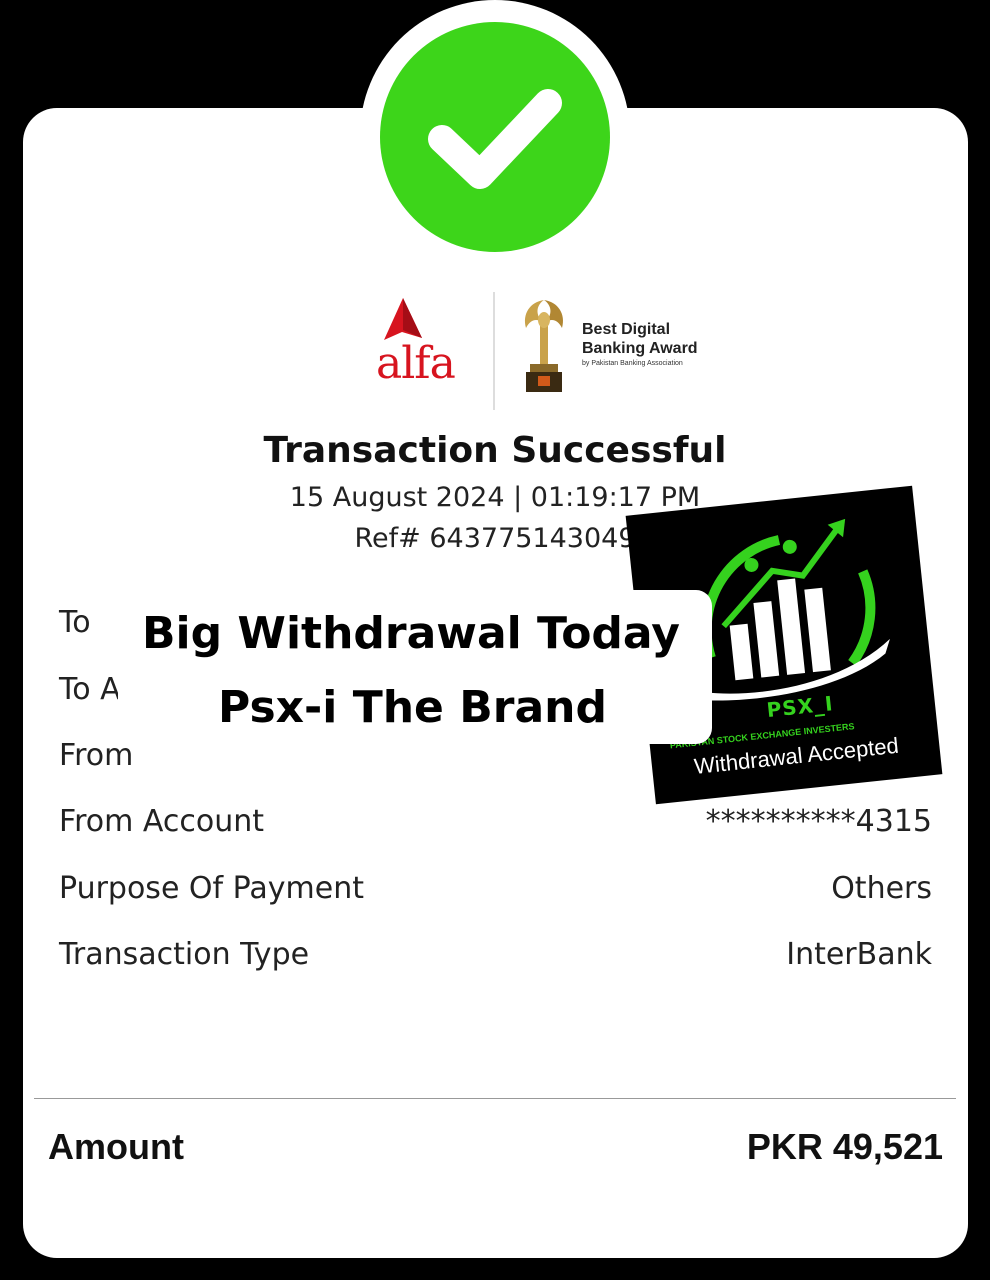 The width and height of the screenshot is (990, 1280). Describe the element at coordinates (859, 954) in the screenshot. I see `detail-value-transaction-type: InterBank` at that location.